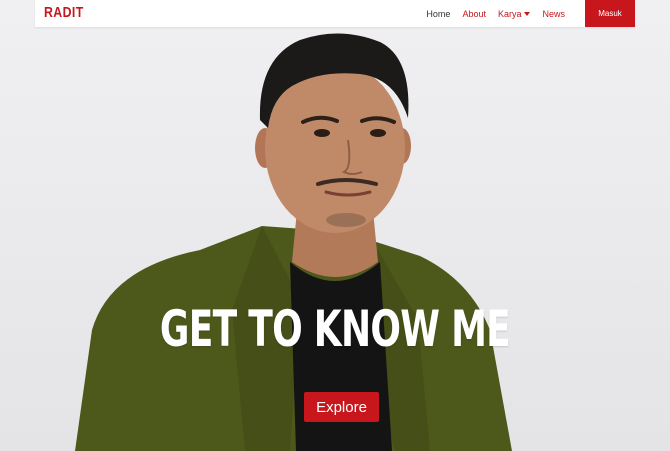  I want to click on brand-logo: RADIT, so click(64, 12).